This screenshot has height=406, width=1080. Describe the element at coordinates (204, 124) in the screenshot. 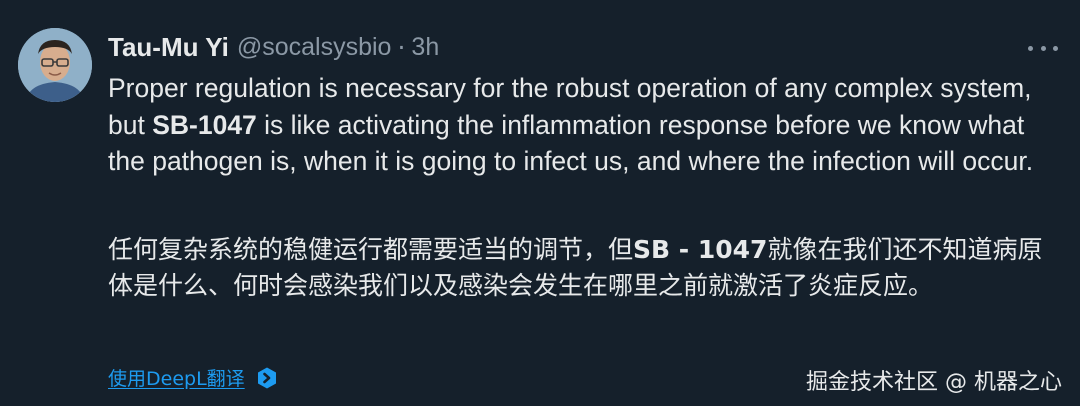

I see `tweet-bold-term: SB-1047` at that location.